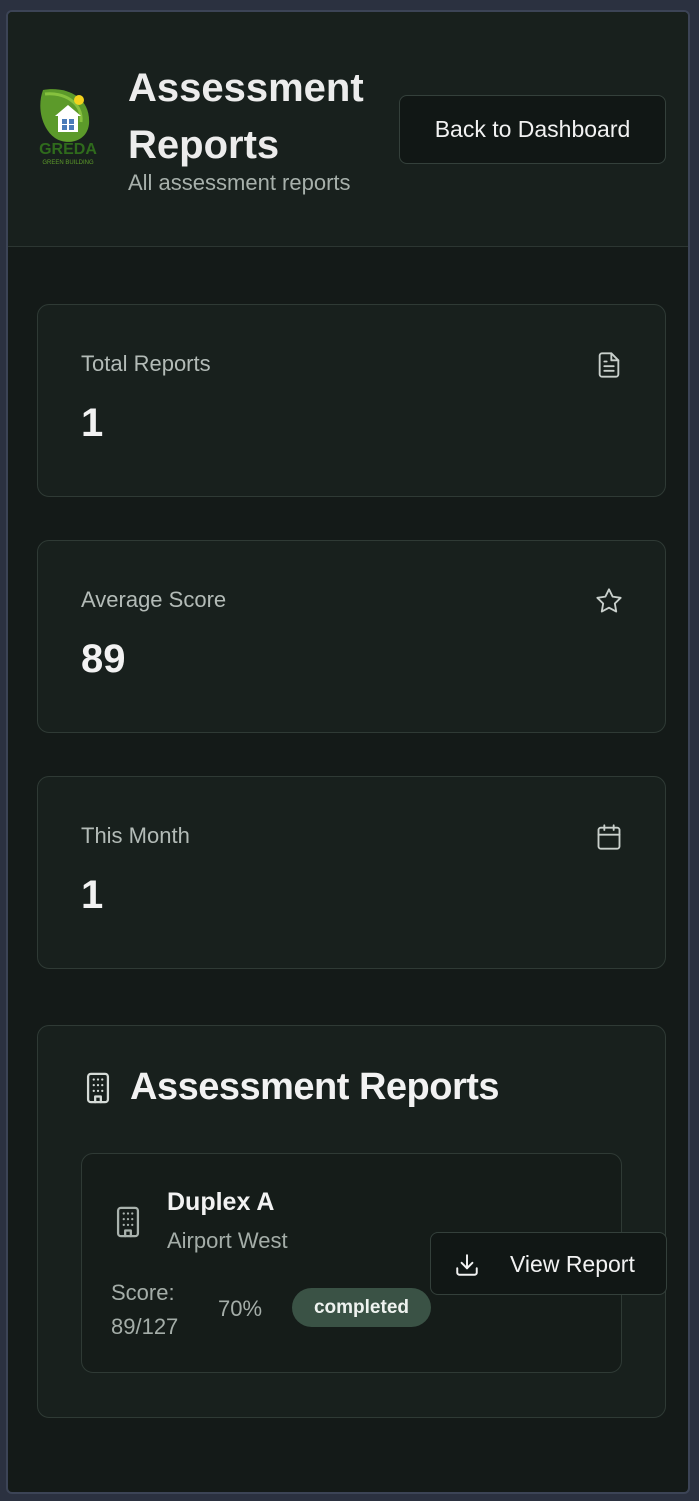 Image resolution: width=699 pixels, height=1501 pixels. I want to click on stat-label: This Month, so click(135, 835).